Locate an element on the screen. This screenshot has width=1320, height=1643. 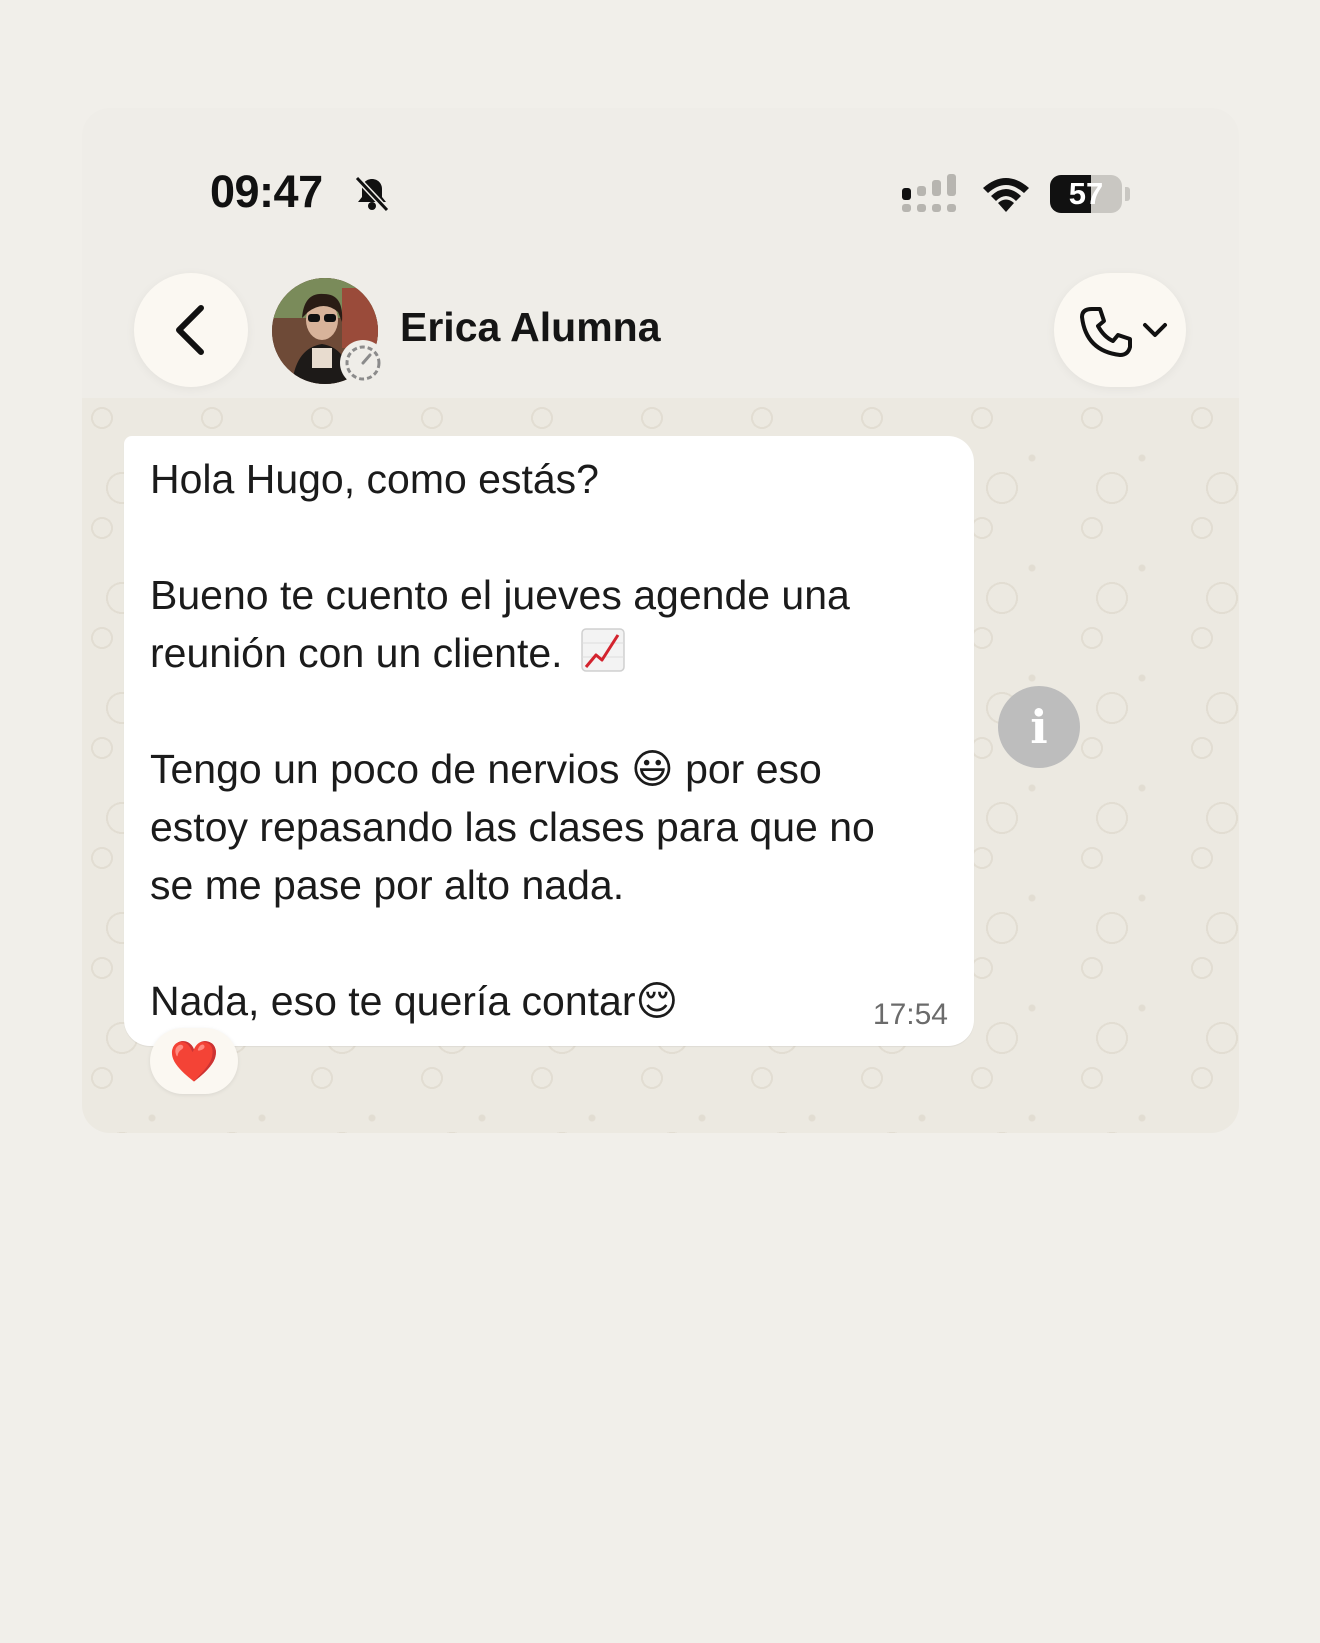
message-line: estoy repasando las clases para que no is located at coordinates (512, 827).